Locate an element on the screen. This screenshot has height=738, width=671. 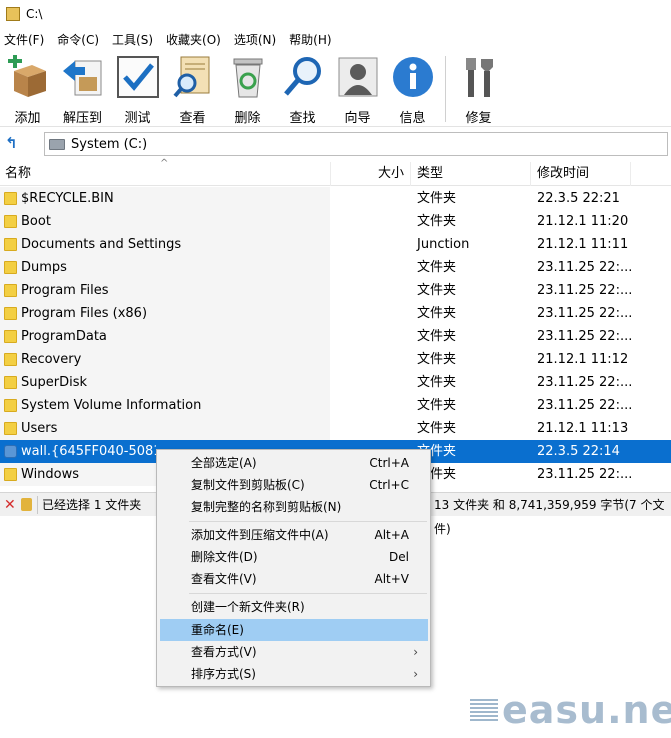
magnifier-icon is located at coordinates (303, 77).